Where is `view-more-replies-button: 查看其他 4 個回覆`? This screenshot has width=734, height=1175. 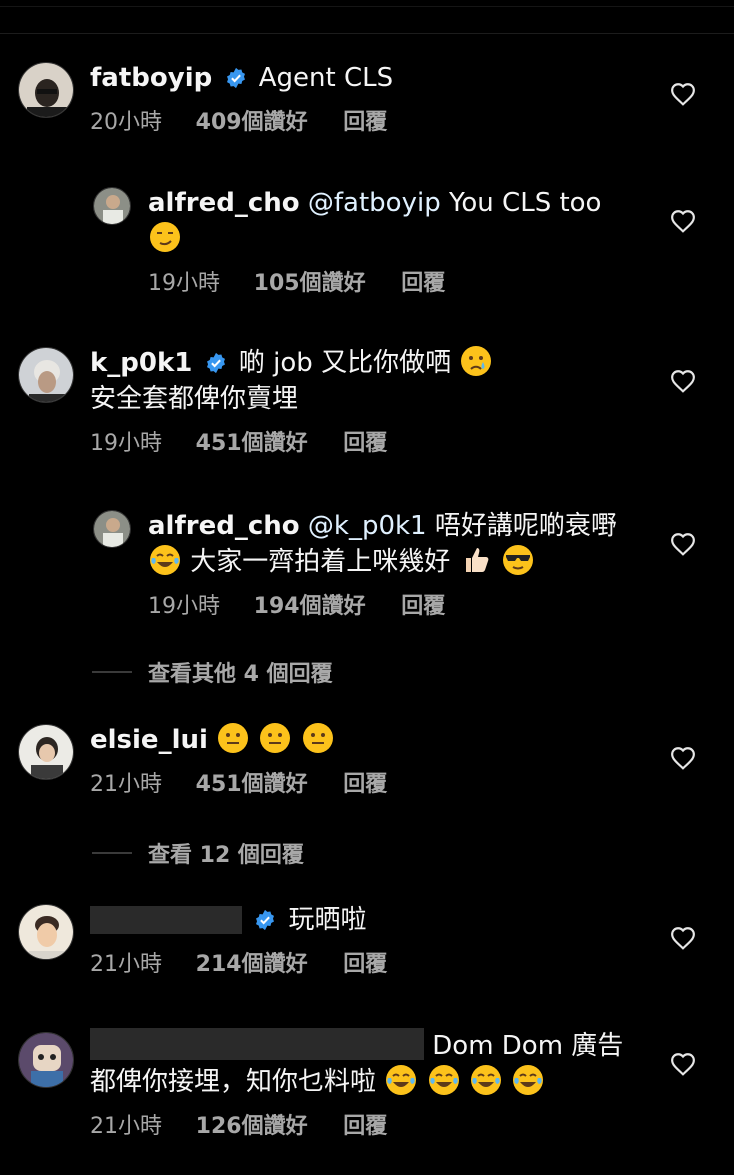
view-more-replies-button: 查看其他 4 個回覆 is located at coordinates (212, 672).